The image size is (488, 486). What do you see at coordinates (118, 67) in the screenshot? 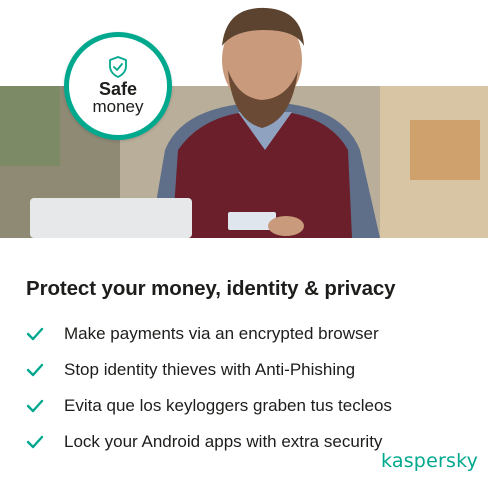
I see `shield-check-icon` at bounding box center [118, 67].